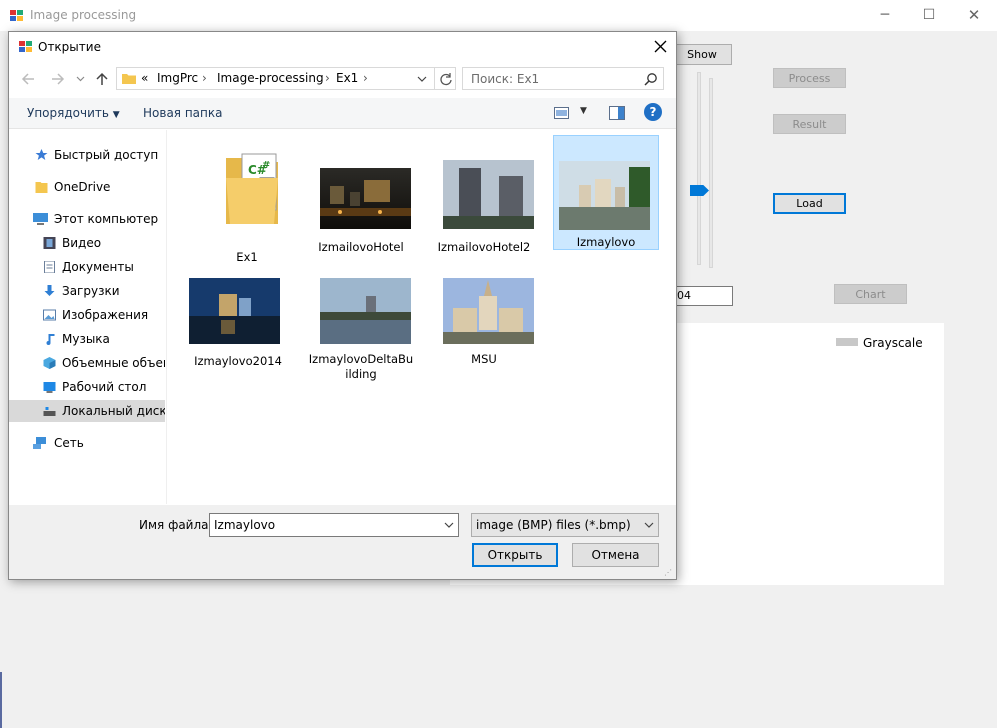 This screenshot has width=997, height=728. I want to click on nav-label: Загрузки, so click(91, 291).